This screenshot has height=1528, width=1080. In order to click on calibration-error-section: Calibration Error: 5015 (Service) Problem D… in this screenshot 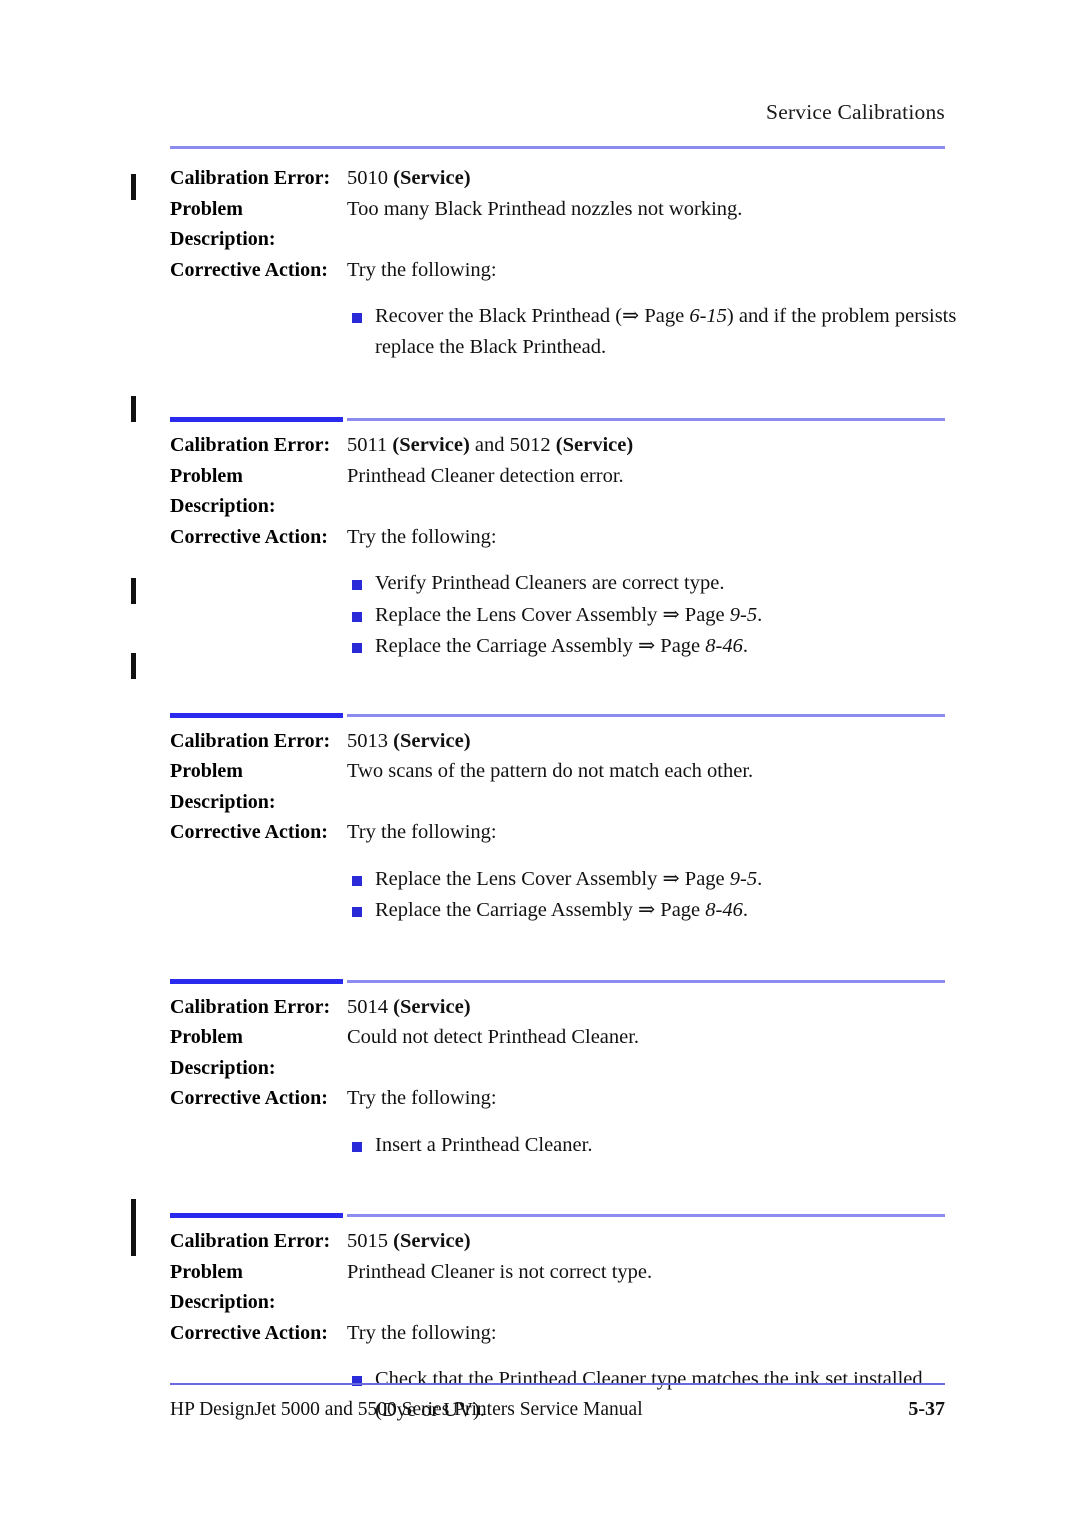, I will do `click(540, 1325)`.